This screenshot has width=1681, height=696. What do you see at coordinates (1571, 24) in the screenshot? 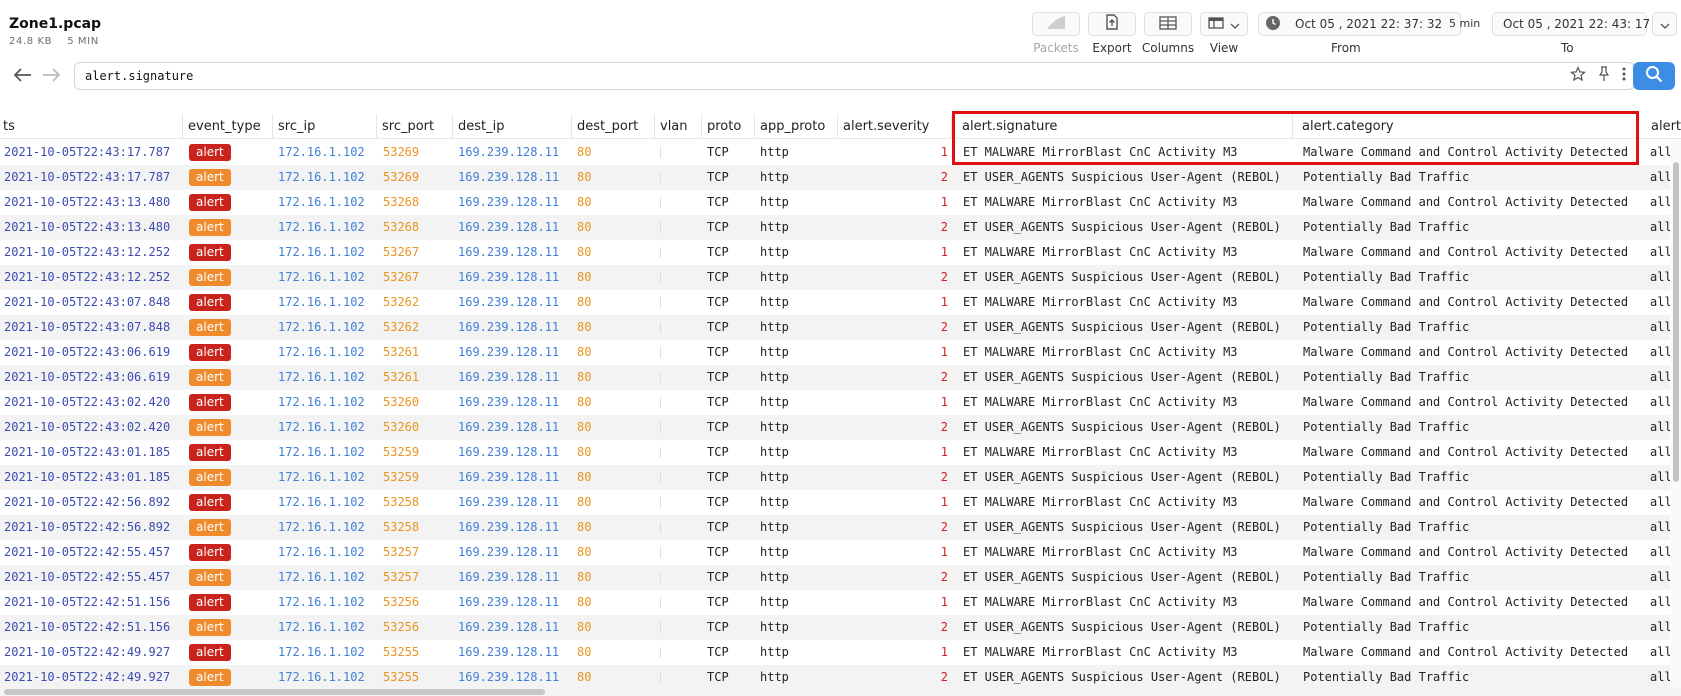
I see `to-time-input: Oct 05 , 2021 22: 43: 17` at bounding box center [1571, 24].